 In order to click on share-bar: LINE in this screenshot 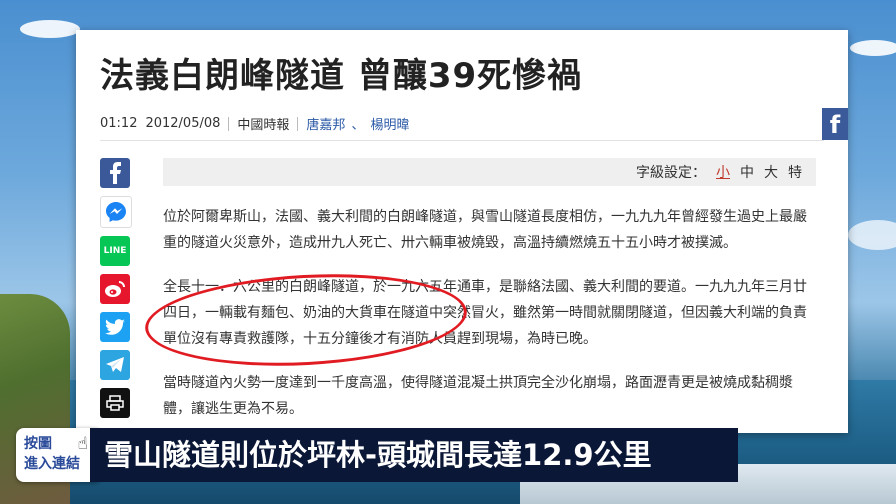, I will do `click(116, 292)`.